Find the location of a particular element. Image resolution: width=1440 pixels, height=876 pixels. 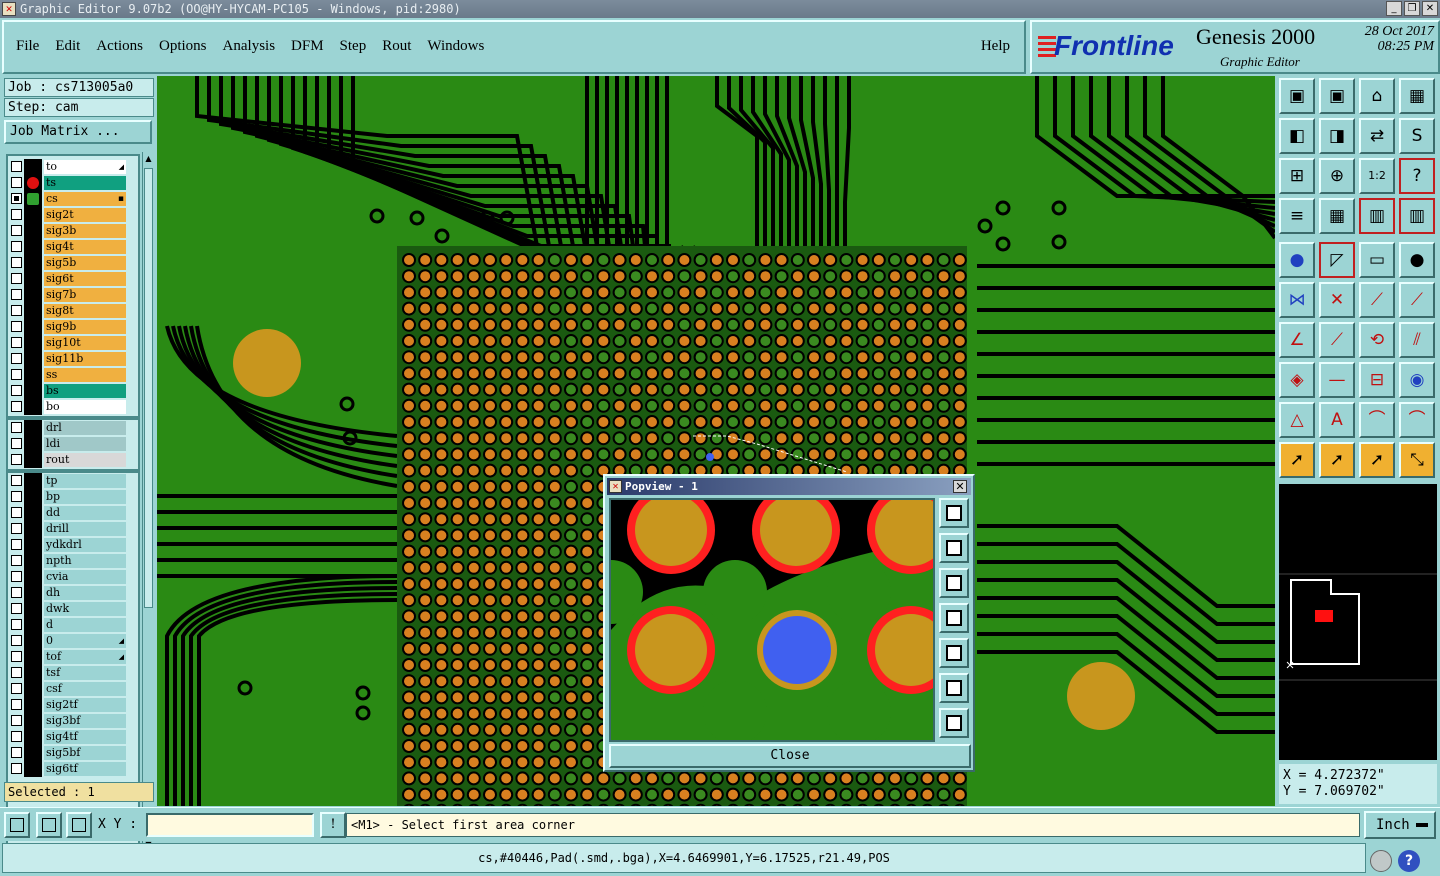

popview-fit-icon is located at coordinates (954, 688).